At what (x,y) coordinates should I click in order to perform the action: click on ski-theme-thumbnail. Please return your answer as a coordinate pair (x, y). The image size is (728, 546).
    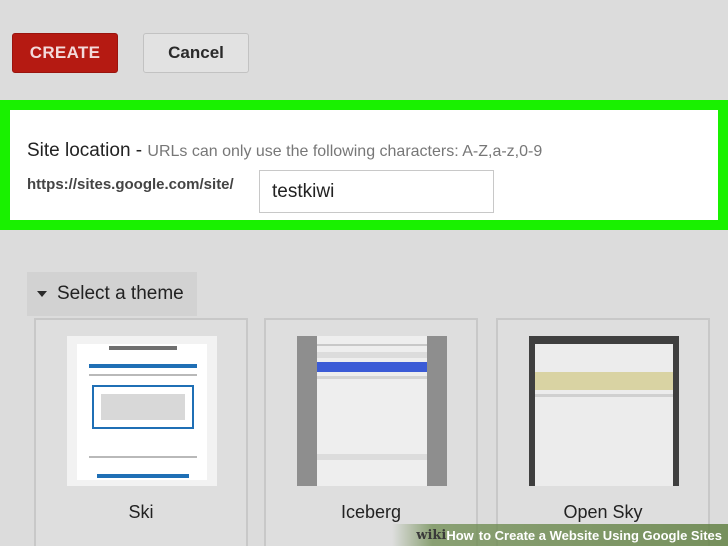
    Looking at the image, I should click on (142, 411).